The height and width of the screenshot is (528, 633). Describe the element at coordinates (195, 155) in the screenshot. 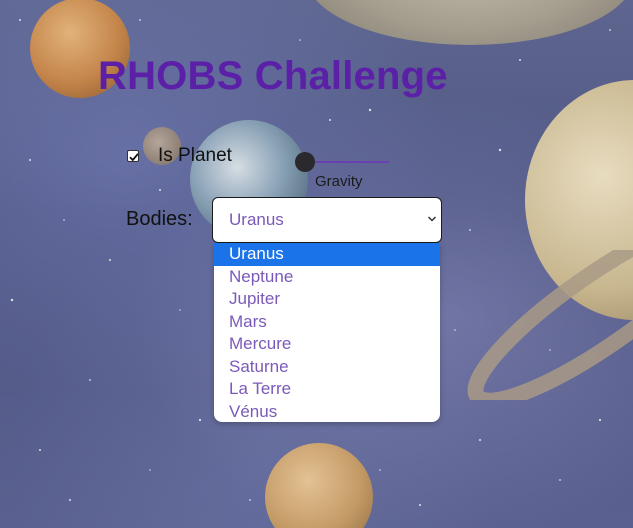

I see `is-planet-label: Is Planet` at that location.